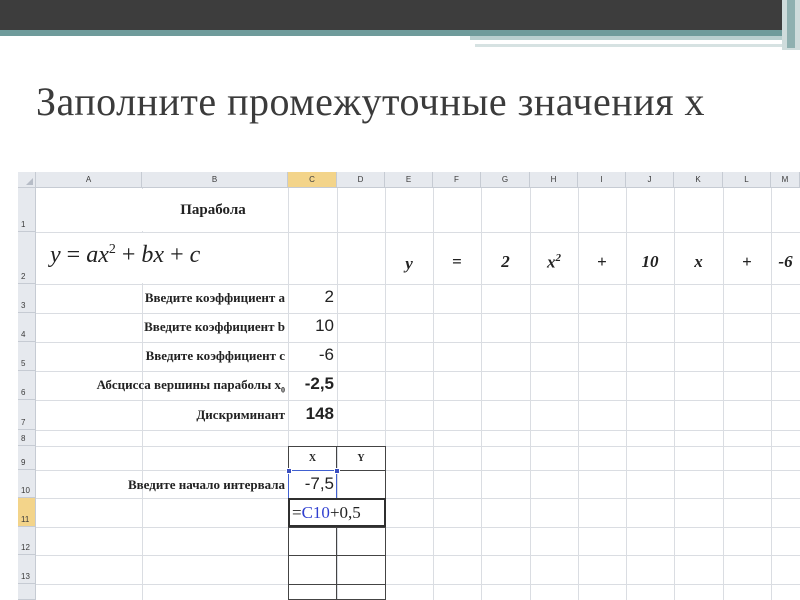 This screenshot has width=800, height=600. I want to click on equation-y: y, so click(409, 264).